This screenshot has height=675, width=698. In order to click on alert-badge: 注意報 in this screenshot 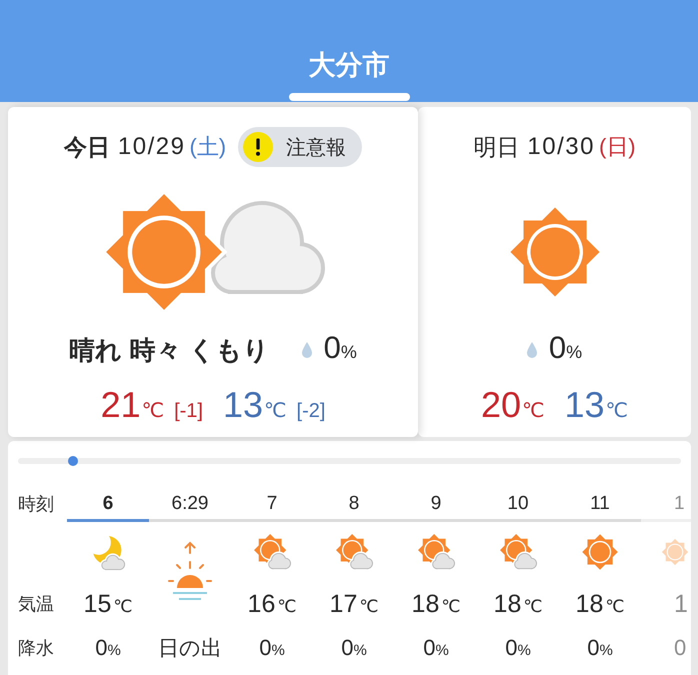, I will do `click(300, 147)`.